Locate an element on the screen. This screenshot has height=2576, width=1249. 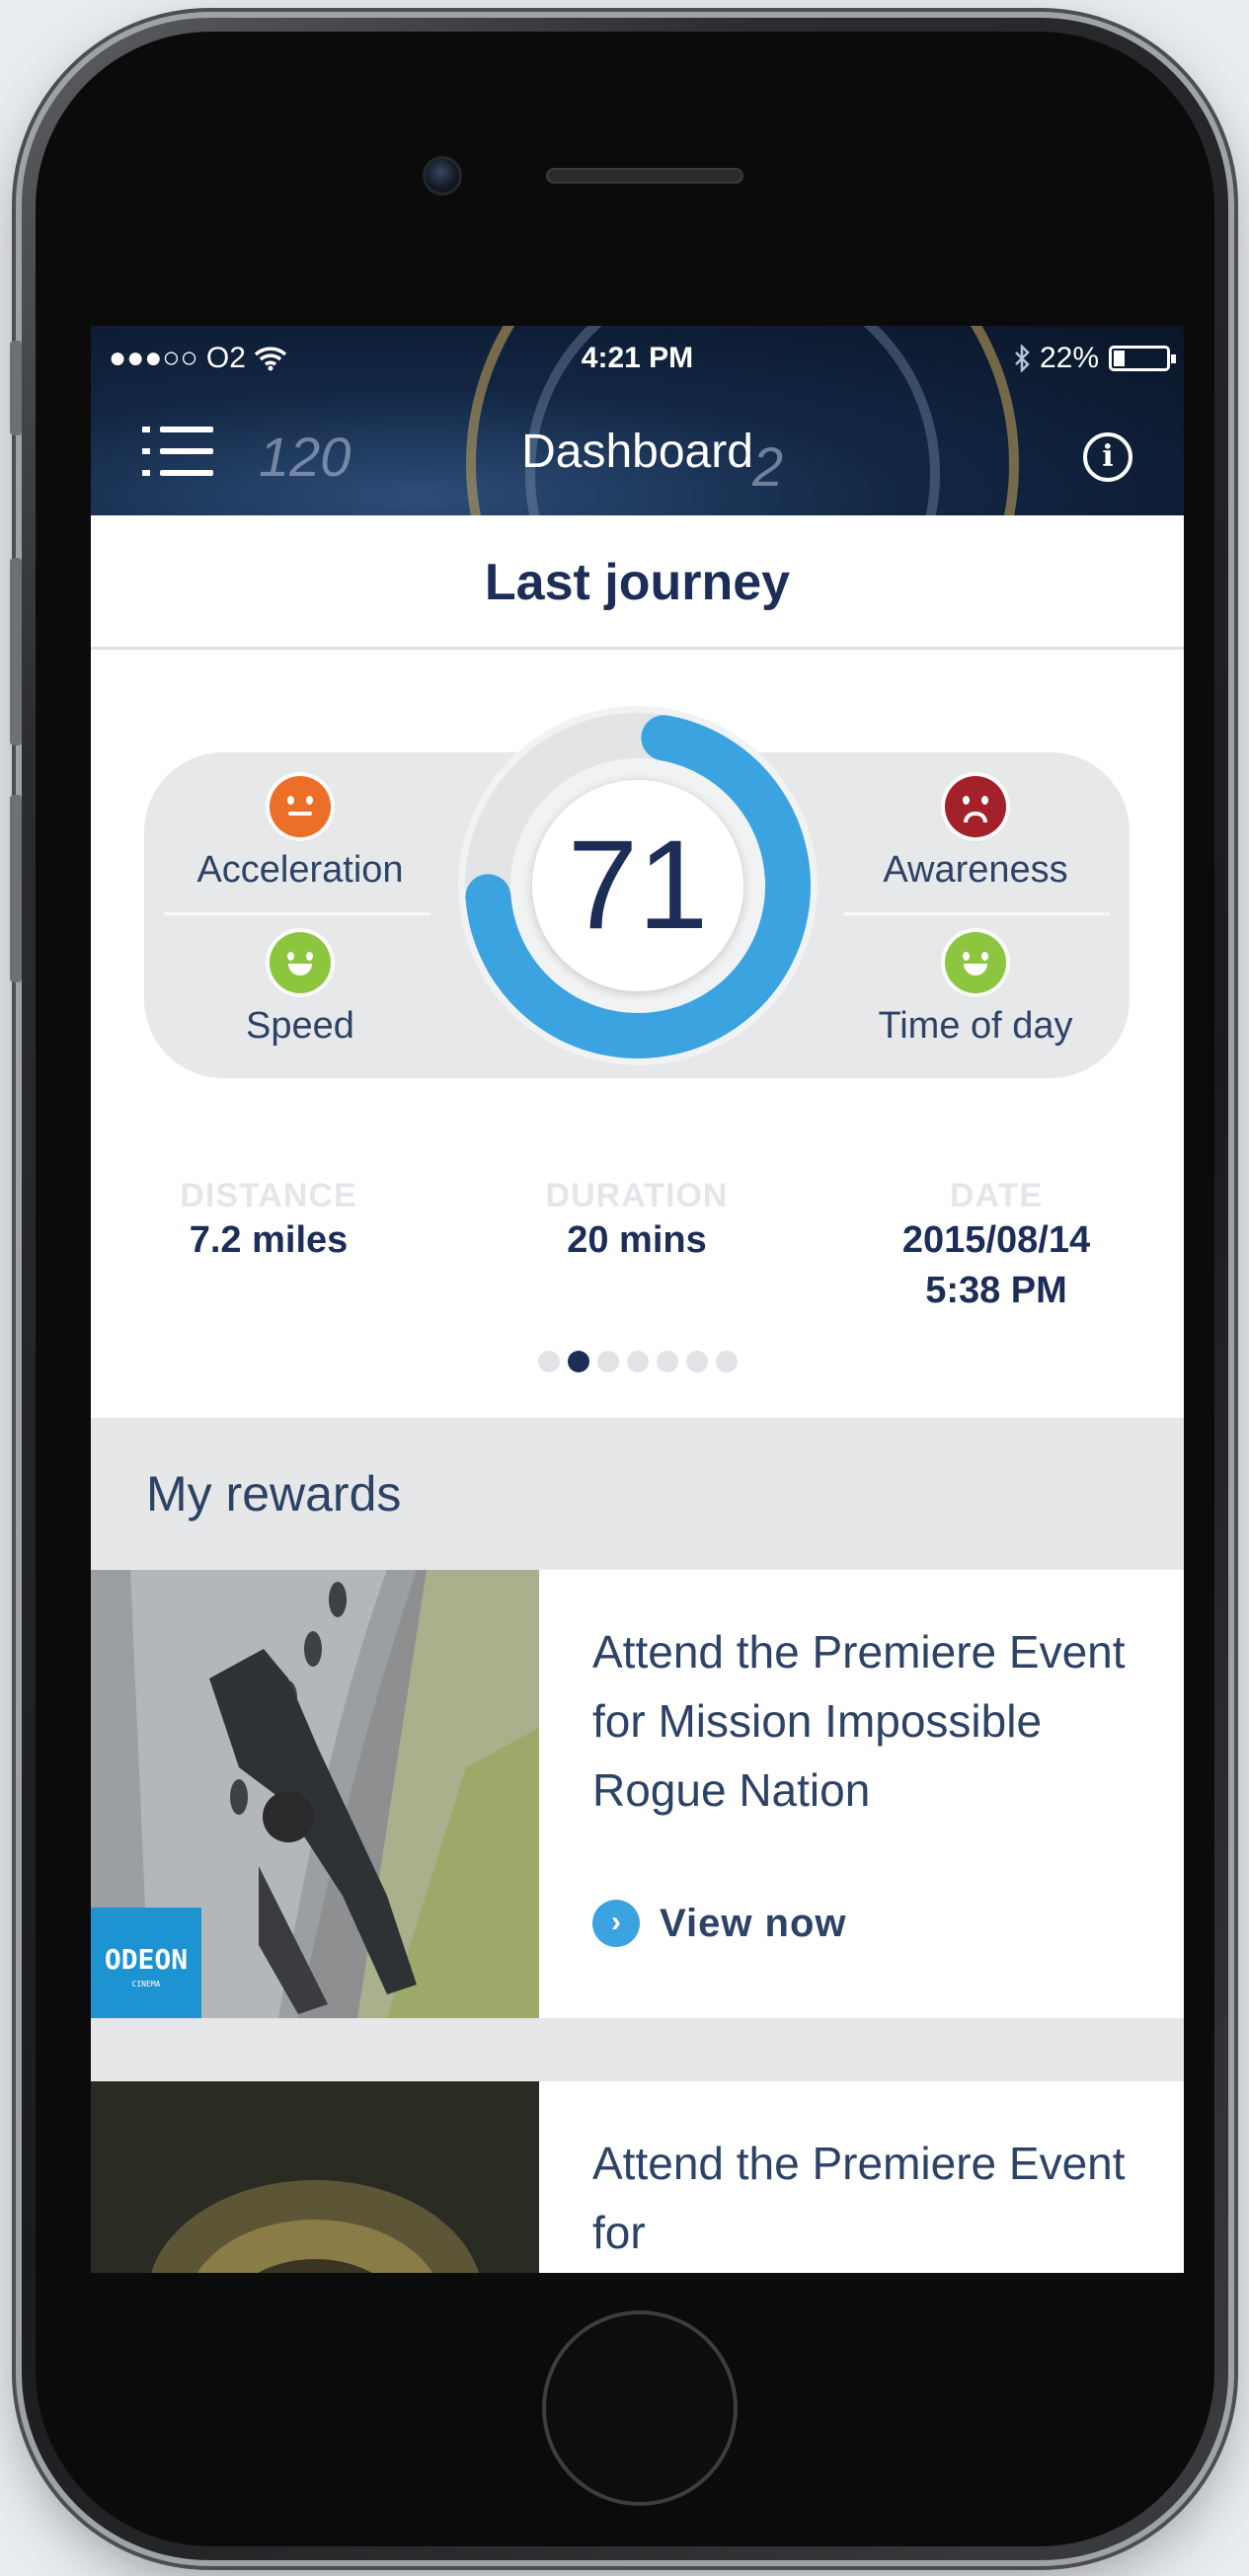
page-title: Dashboard is located at coordinates (637, 452).